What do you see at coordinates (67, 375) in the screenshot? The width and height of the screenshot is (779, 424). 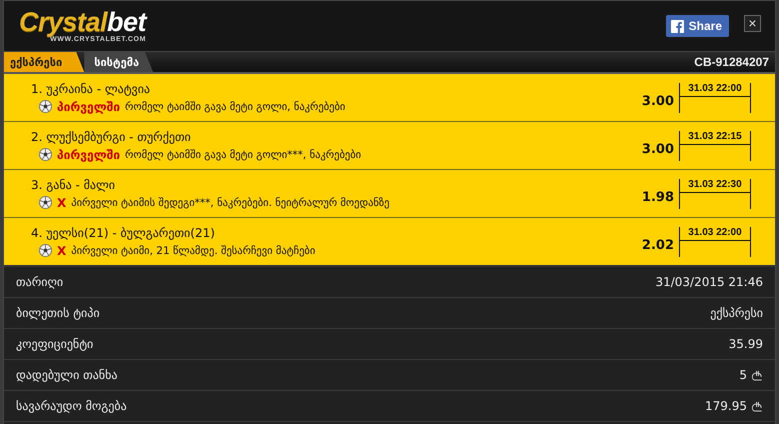 I see `summary-label: დადებული თანხა` at bounding box center [67, 375].